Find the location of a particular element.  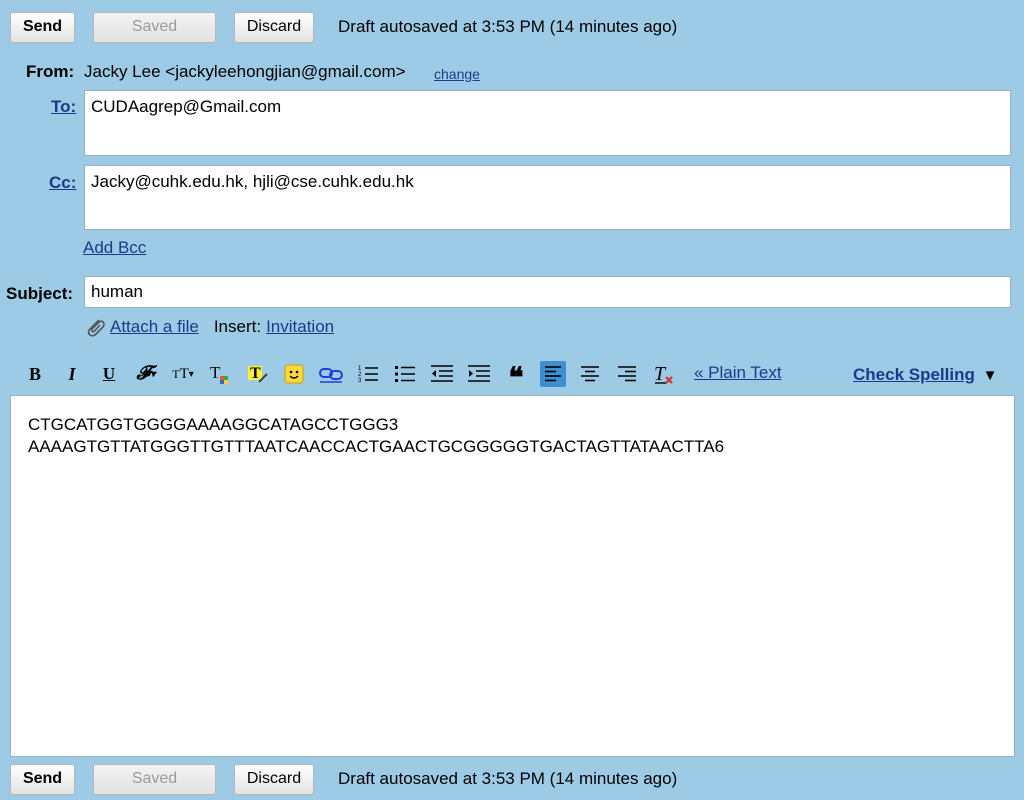

remove-formatting-icon: T is located at coordinates (664, 374).